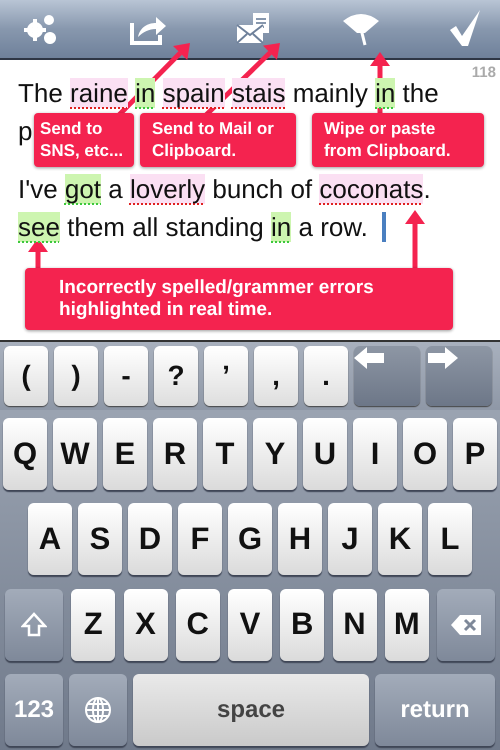  Describe the element at coordinates (442, 358) in the screenshot. I see `right-arrow-icon` at that location.